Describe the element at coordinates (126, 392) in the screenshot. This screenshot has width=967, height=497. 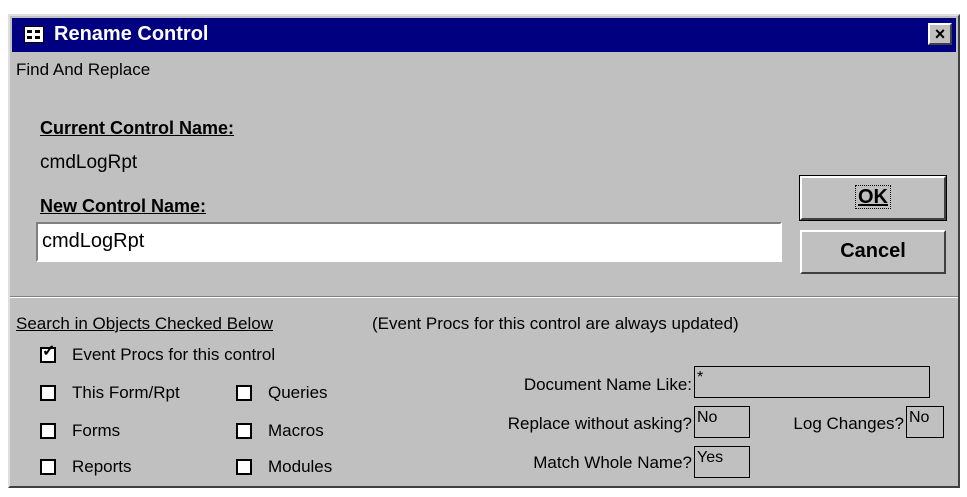
I see `checkbox-label: This Form/Rpt` at that location.